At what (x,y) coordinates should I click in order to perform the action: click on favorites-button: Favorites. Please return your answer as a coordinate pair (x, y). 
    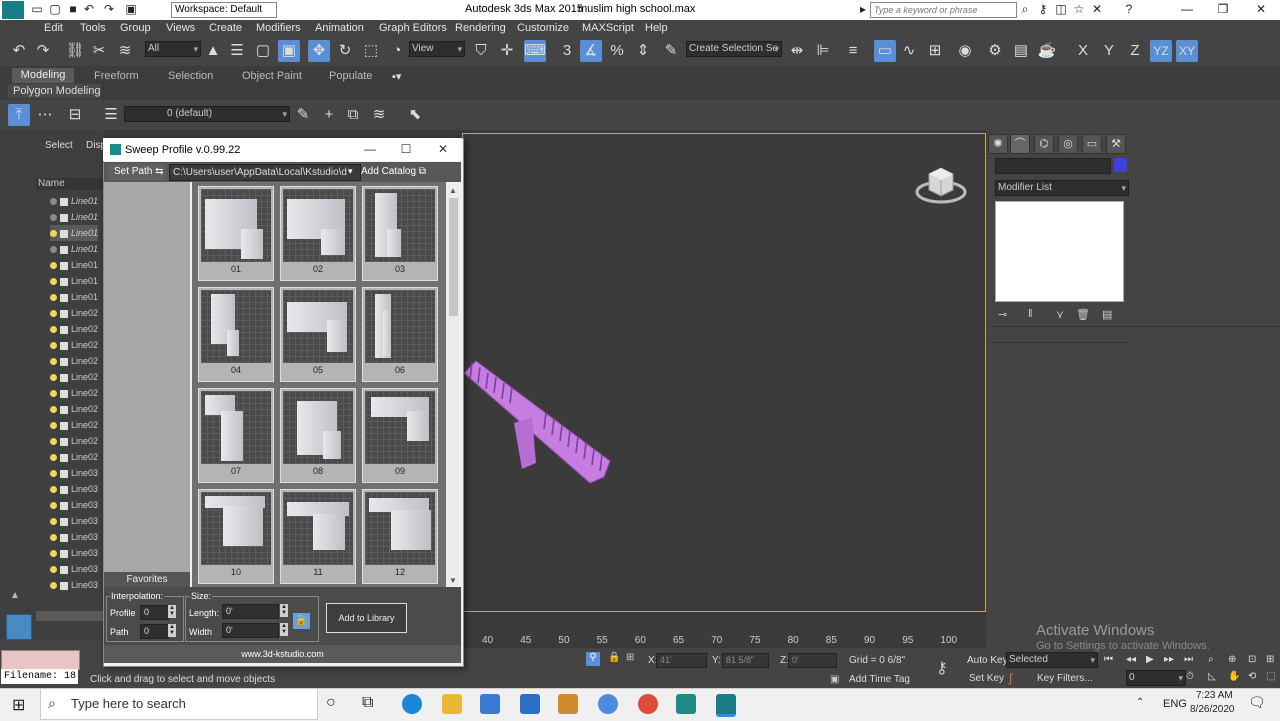
    Looking at the image, I should click on (147, 579).